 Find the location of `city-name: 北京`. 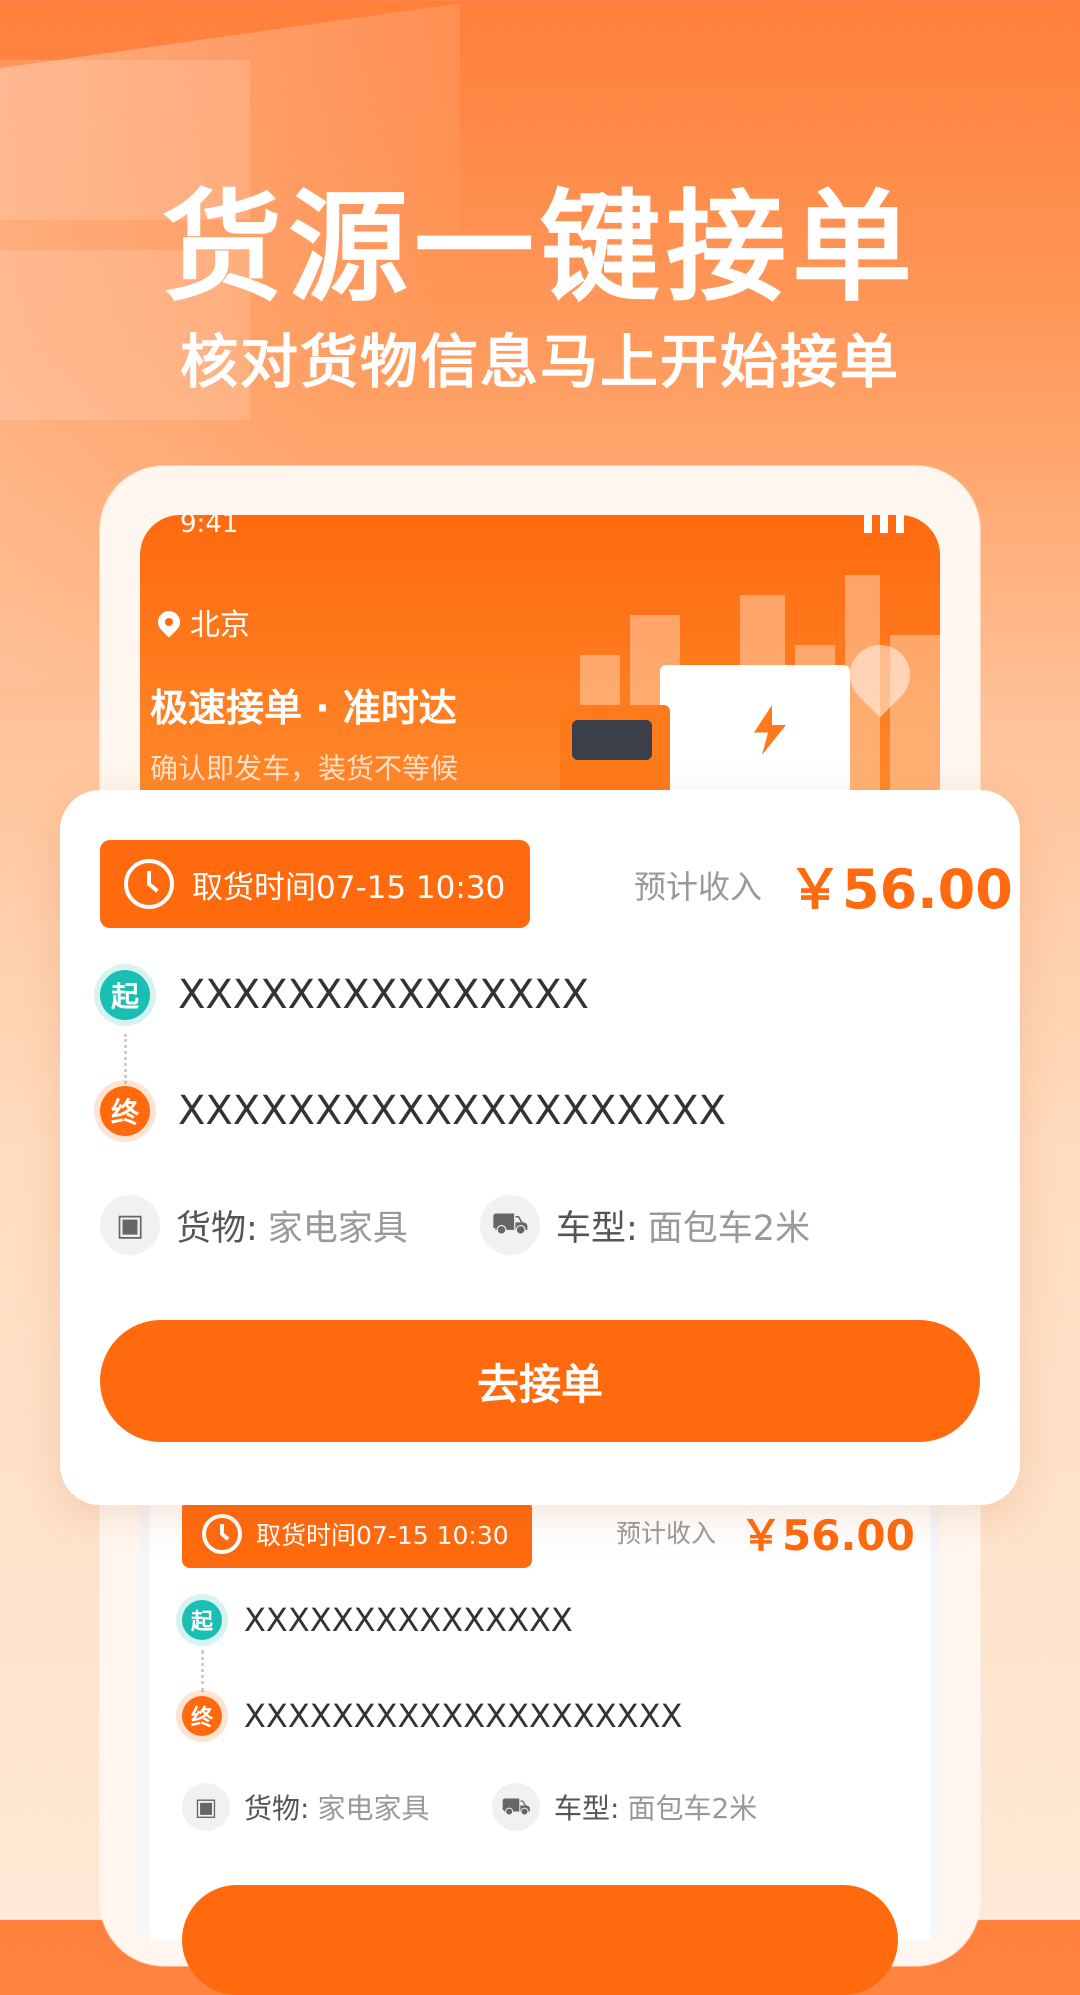

city-name: 北京 is located at coordinates (220, 625).